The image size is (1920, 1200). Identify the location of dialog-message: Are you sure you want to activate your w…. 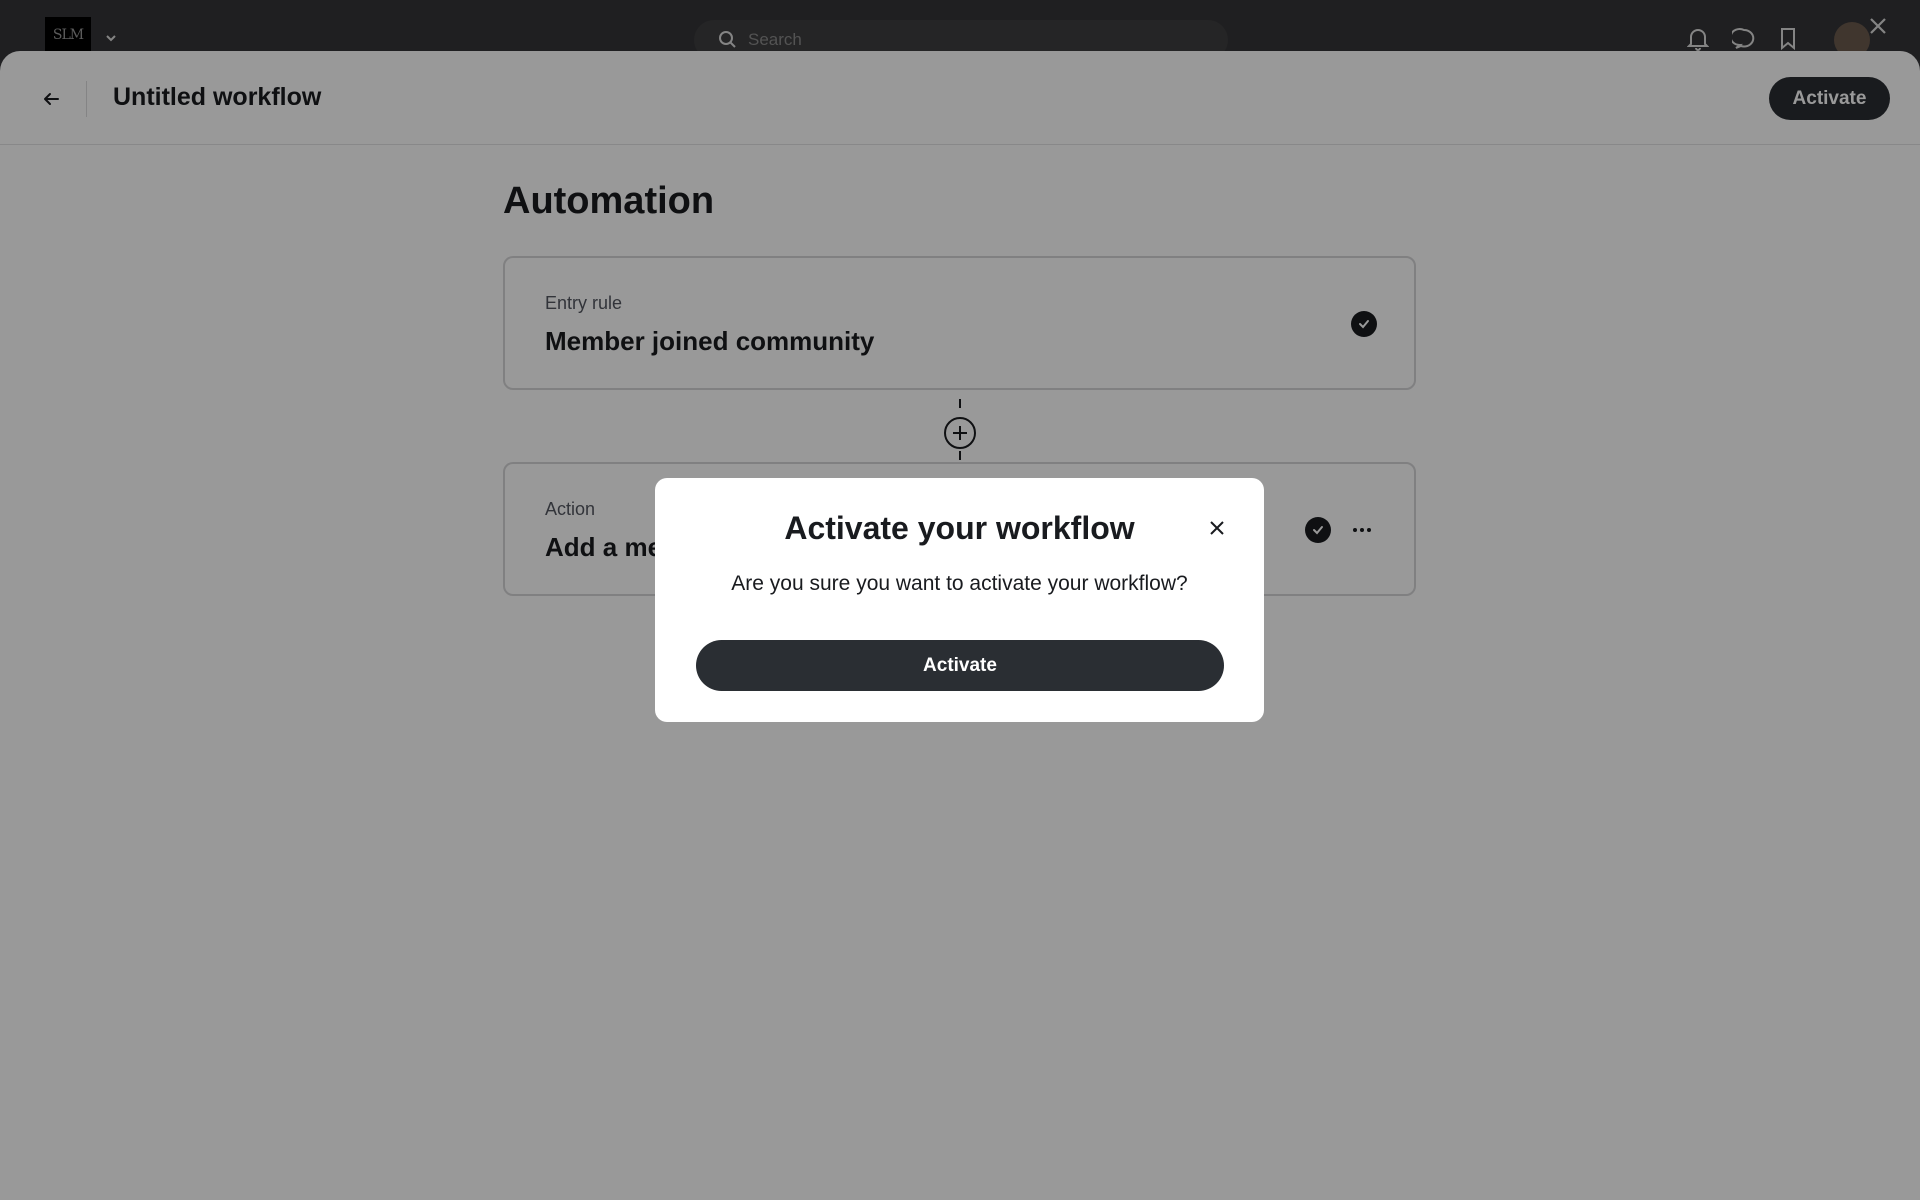
(959, 583).